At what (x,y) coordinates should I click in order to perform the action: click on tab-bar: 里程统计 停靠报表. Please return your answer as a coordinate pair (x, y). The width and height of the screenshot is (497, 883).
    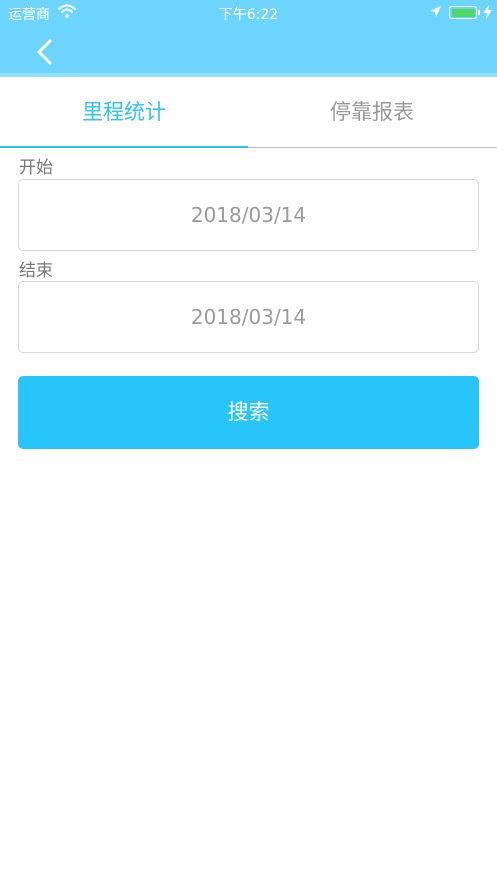
    Looking at the image, I should click on (248, 113).